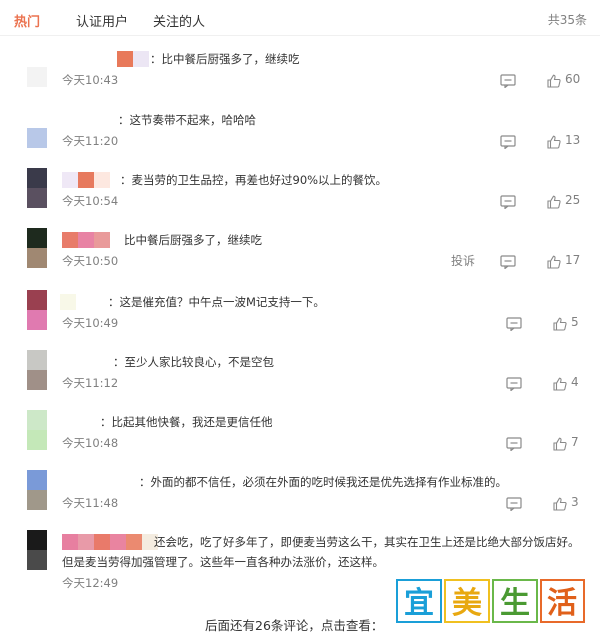 This screenshot has width=600, height=638. What do you see at coordinates (216, 302) in the screenshot?
I see `comment-text: ：这是催充值？中午点一波M记支持一下。` at bounding box center [216, 302].